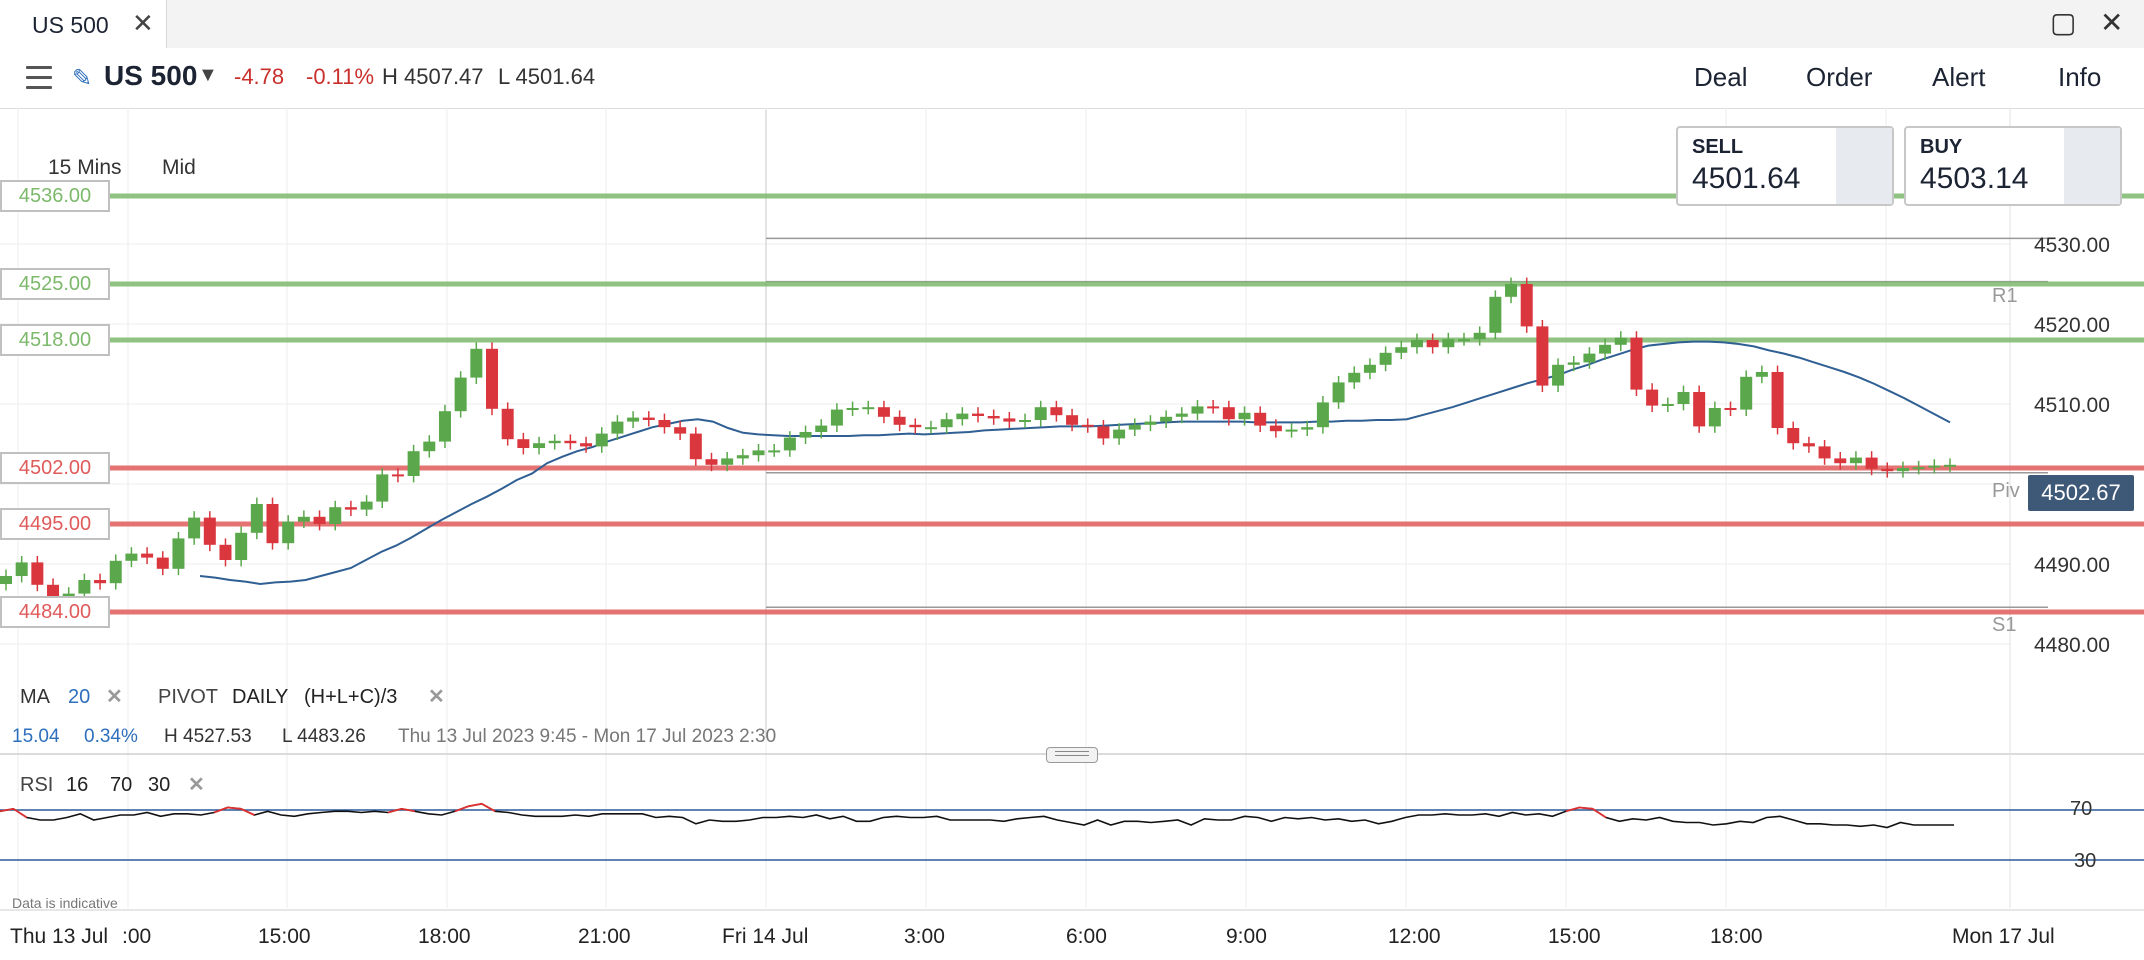 The image size is (2144, 960). What do you see at coordinates (260, 697) in the screenshot?
I see `pivot-type: DAILY` at bounding box center [260, 697].